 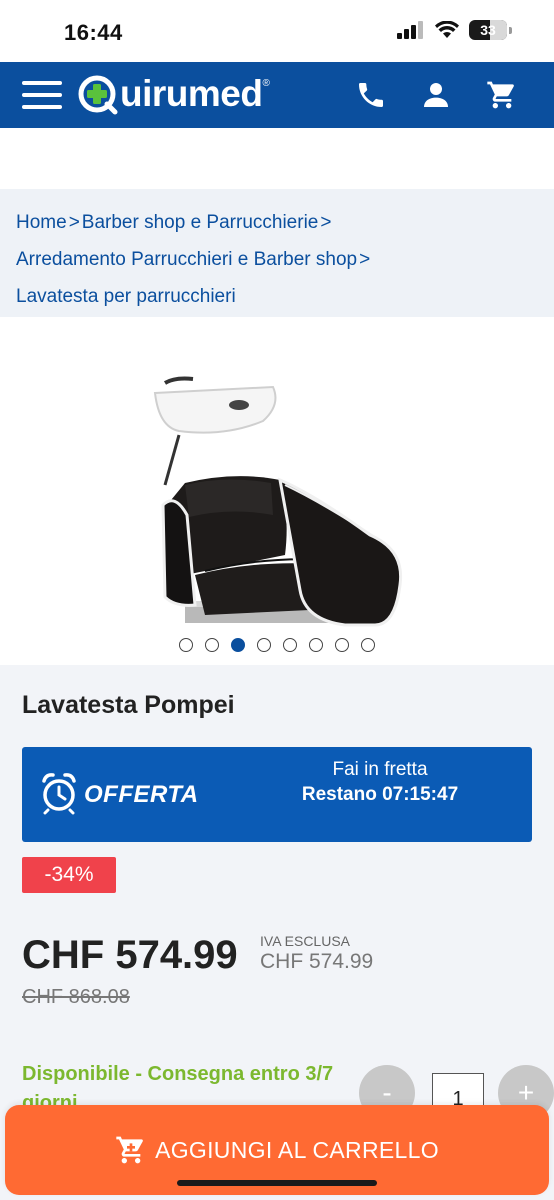 What do you see at coordinates (93, 32) in the screenshot?
I see `status-time: 16:44` at bounding box center [93, 32].